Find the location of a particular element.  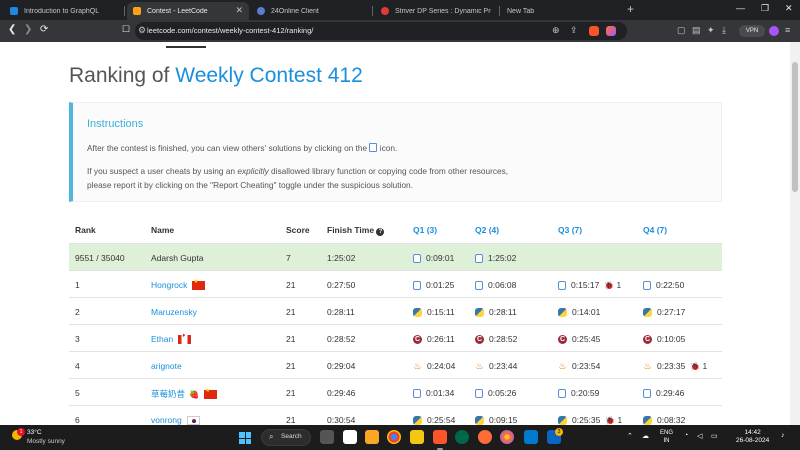

q3-submission-cell: 0:14:01 is located at coordinates (579, 312).